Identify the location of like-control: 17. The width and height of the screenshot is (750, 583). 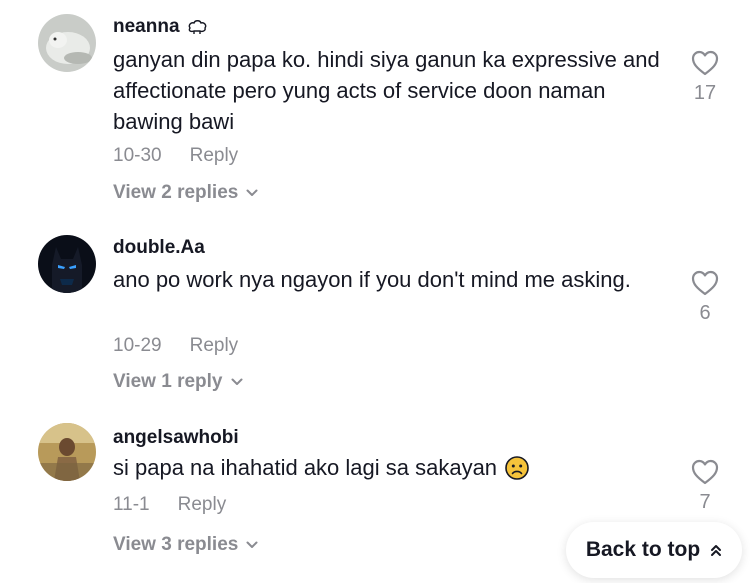
(705, 77).